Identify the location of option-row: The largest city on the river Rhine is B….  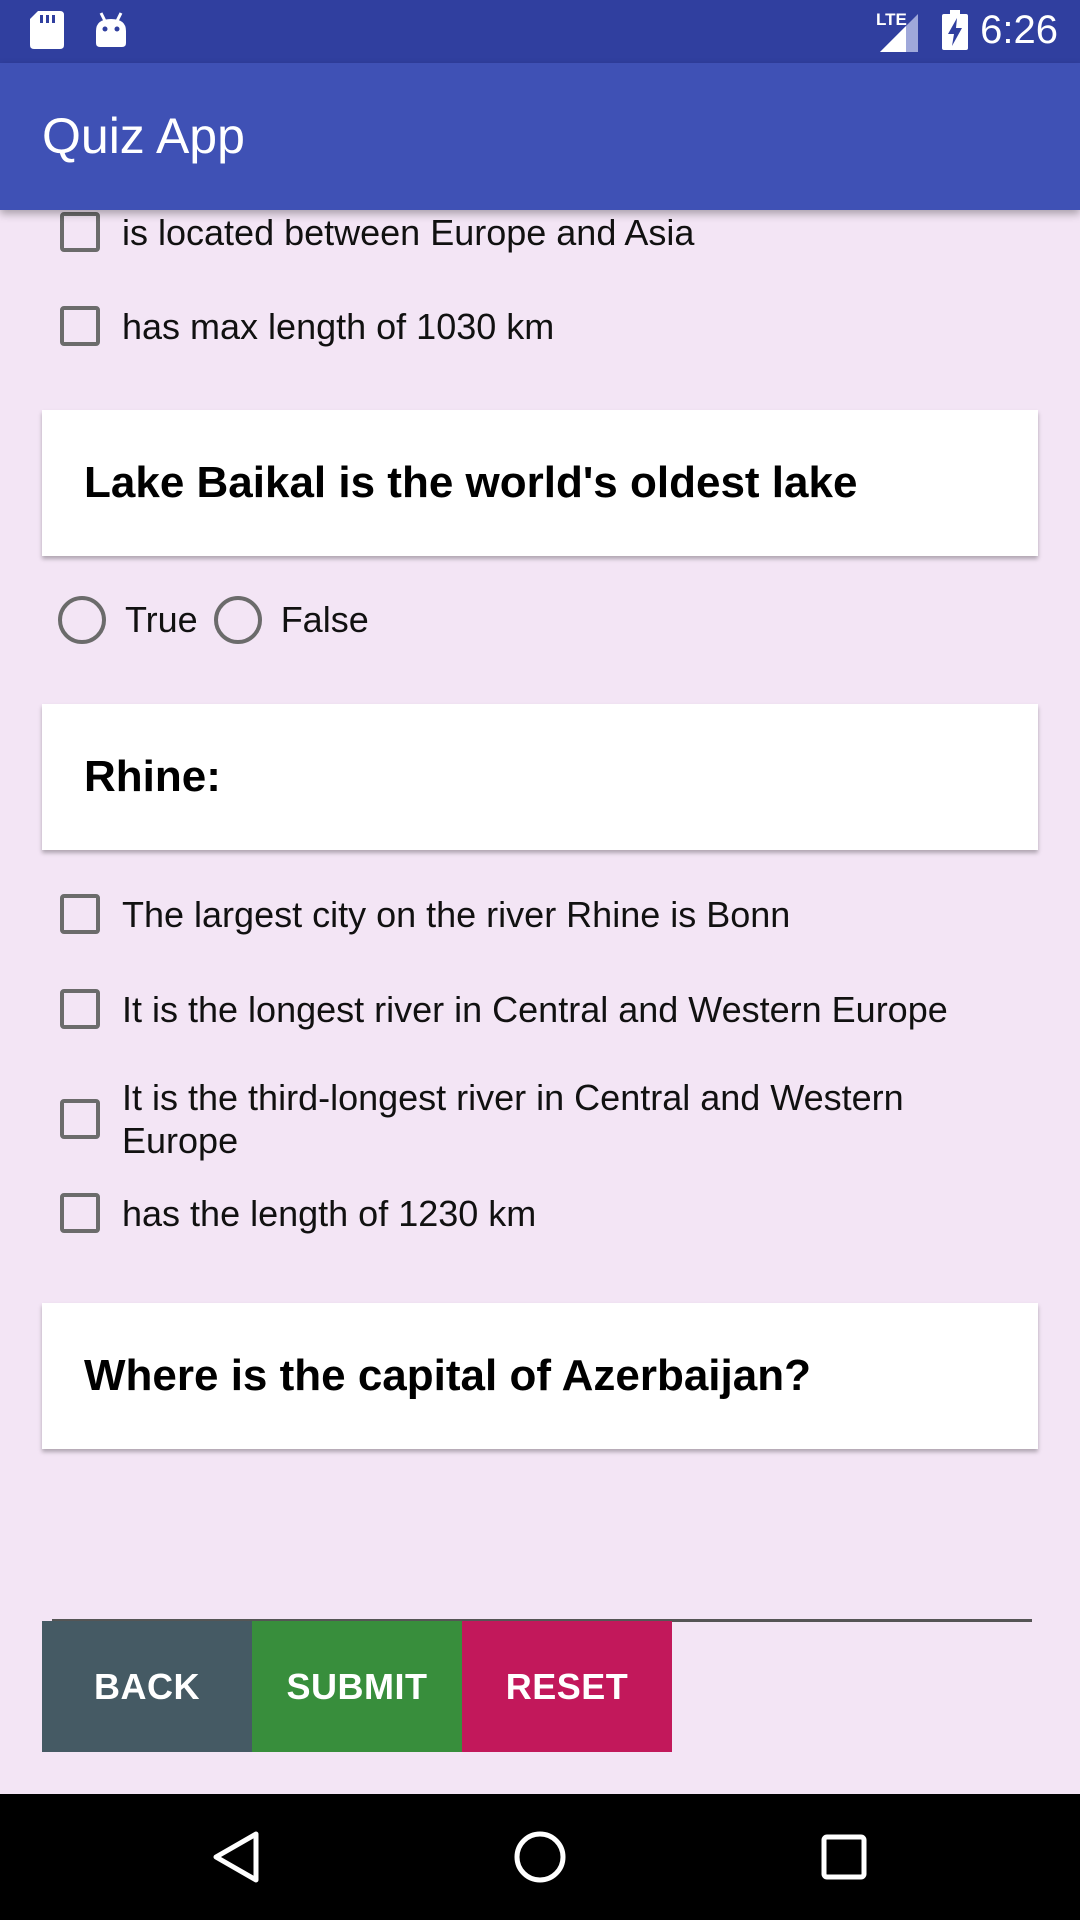
(540, 914).